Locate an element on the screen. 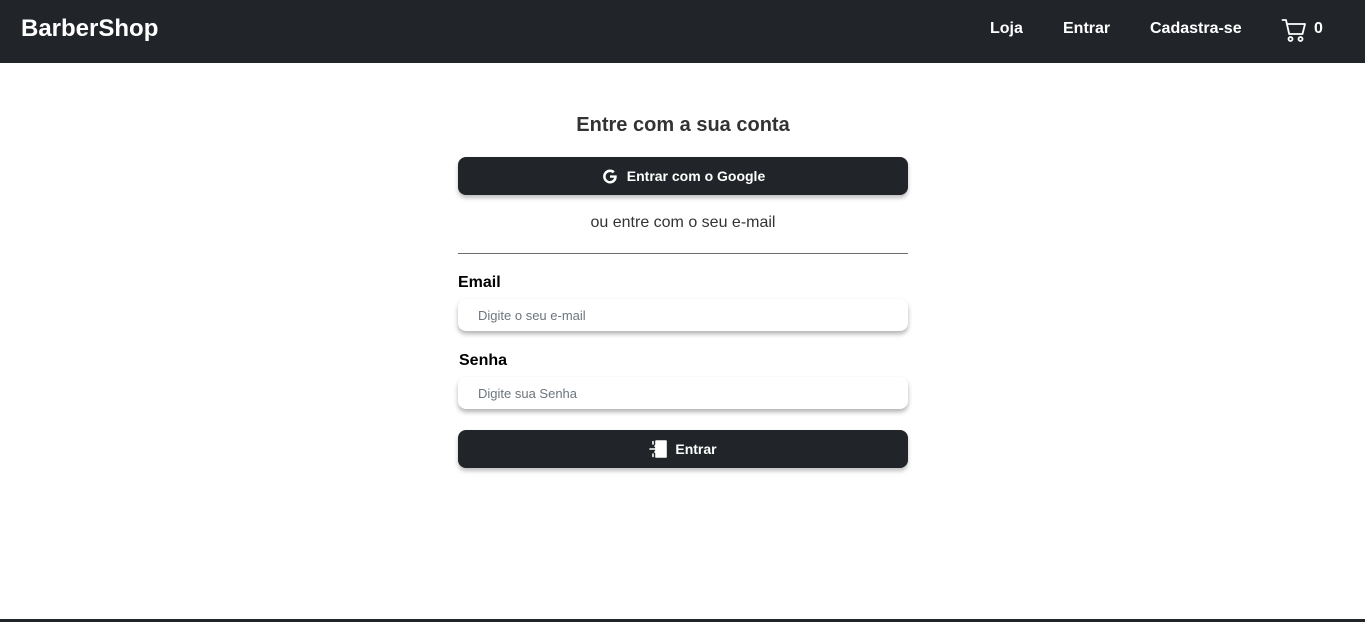 The width and height of the screenshot is (1365, 622). cart-button: 0 is located at coordinates (1302, 31).